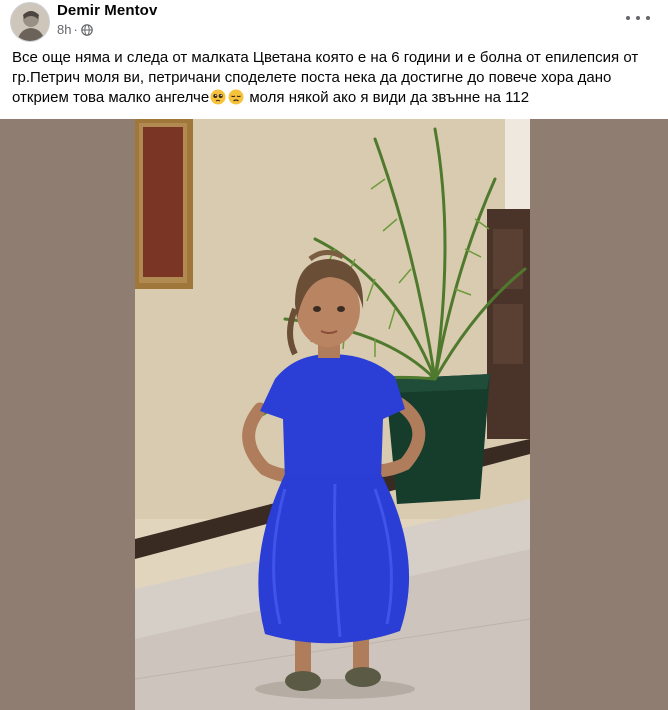  I want to click on post-meta: 8h ·, so click(75, 30).